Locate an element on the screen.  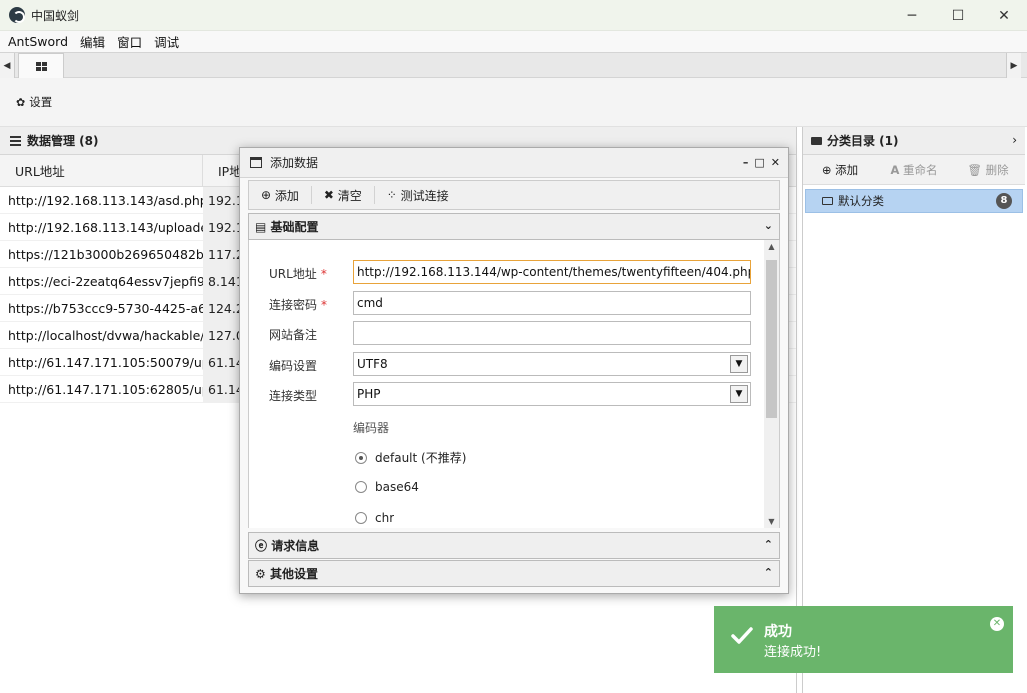
settings-button: ✿ 设置 is located at coordinates (34, 102).